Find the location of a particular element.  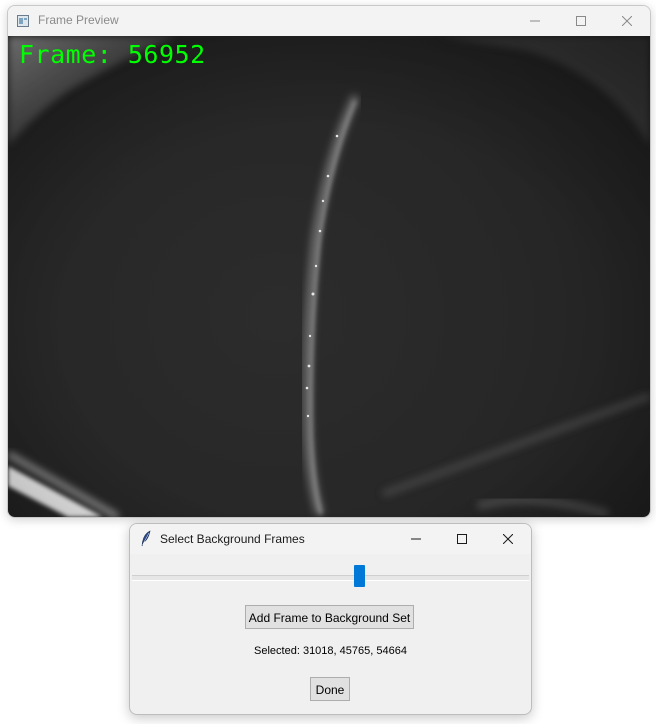

close-button is located at coordinates (627, 21).